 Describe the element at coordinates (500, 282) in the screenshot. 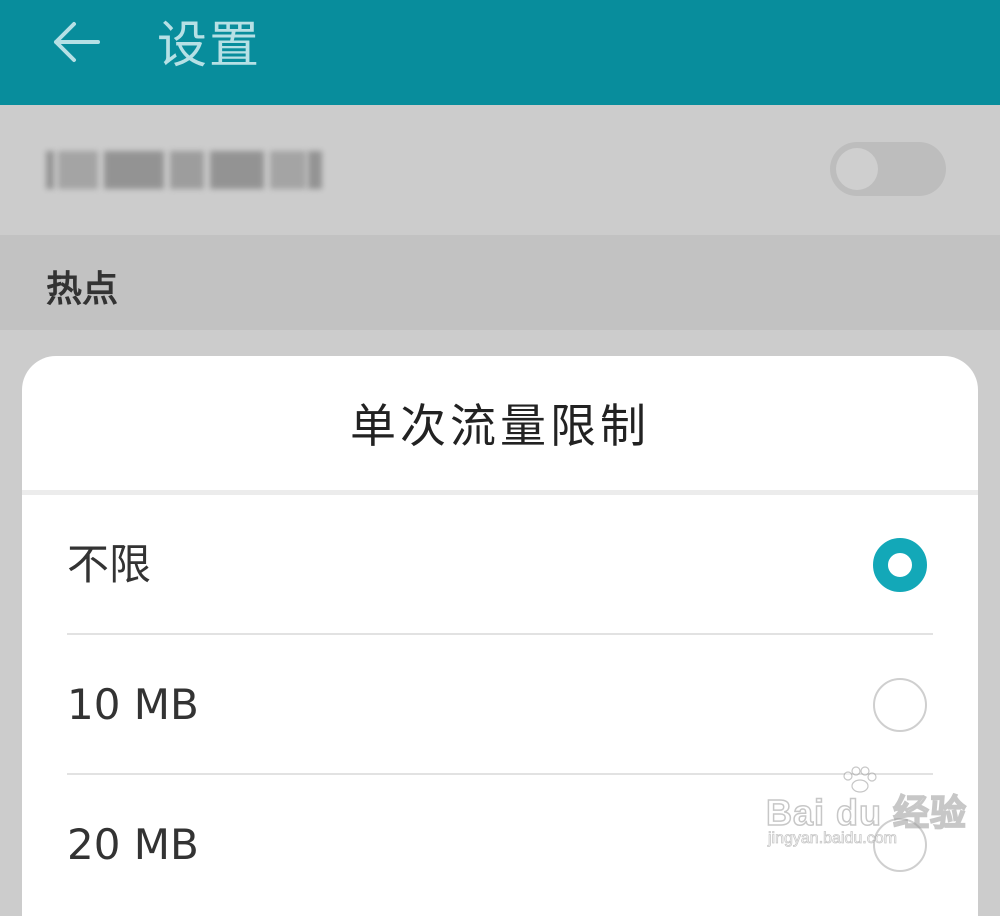

I see `section-header` at that location.